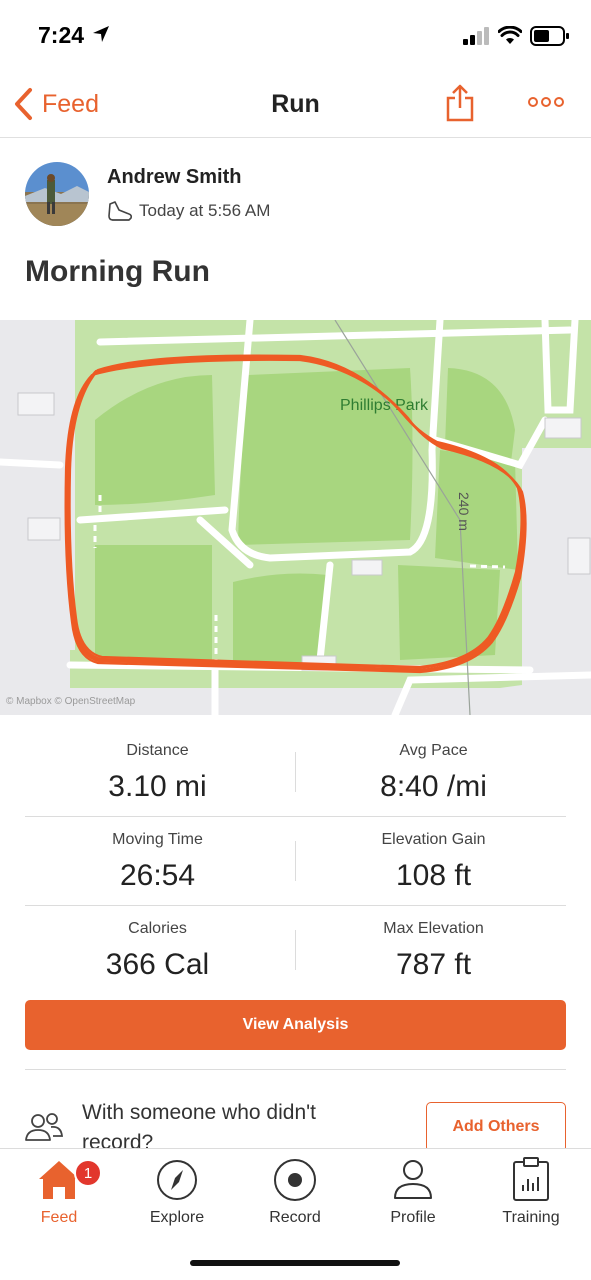  I want to click on back-button: Feed, so click(55, 104).